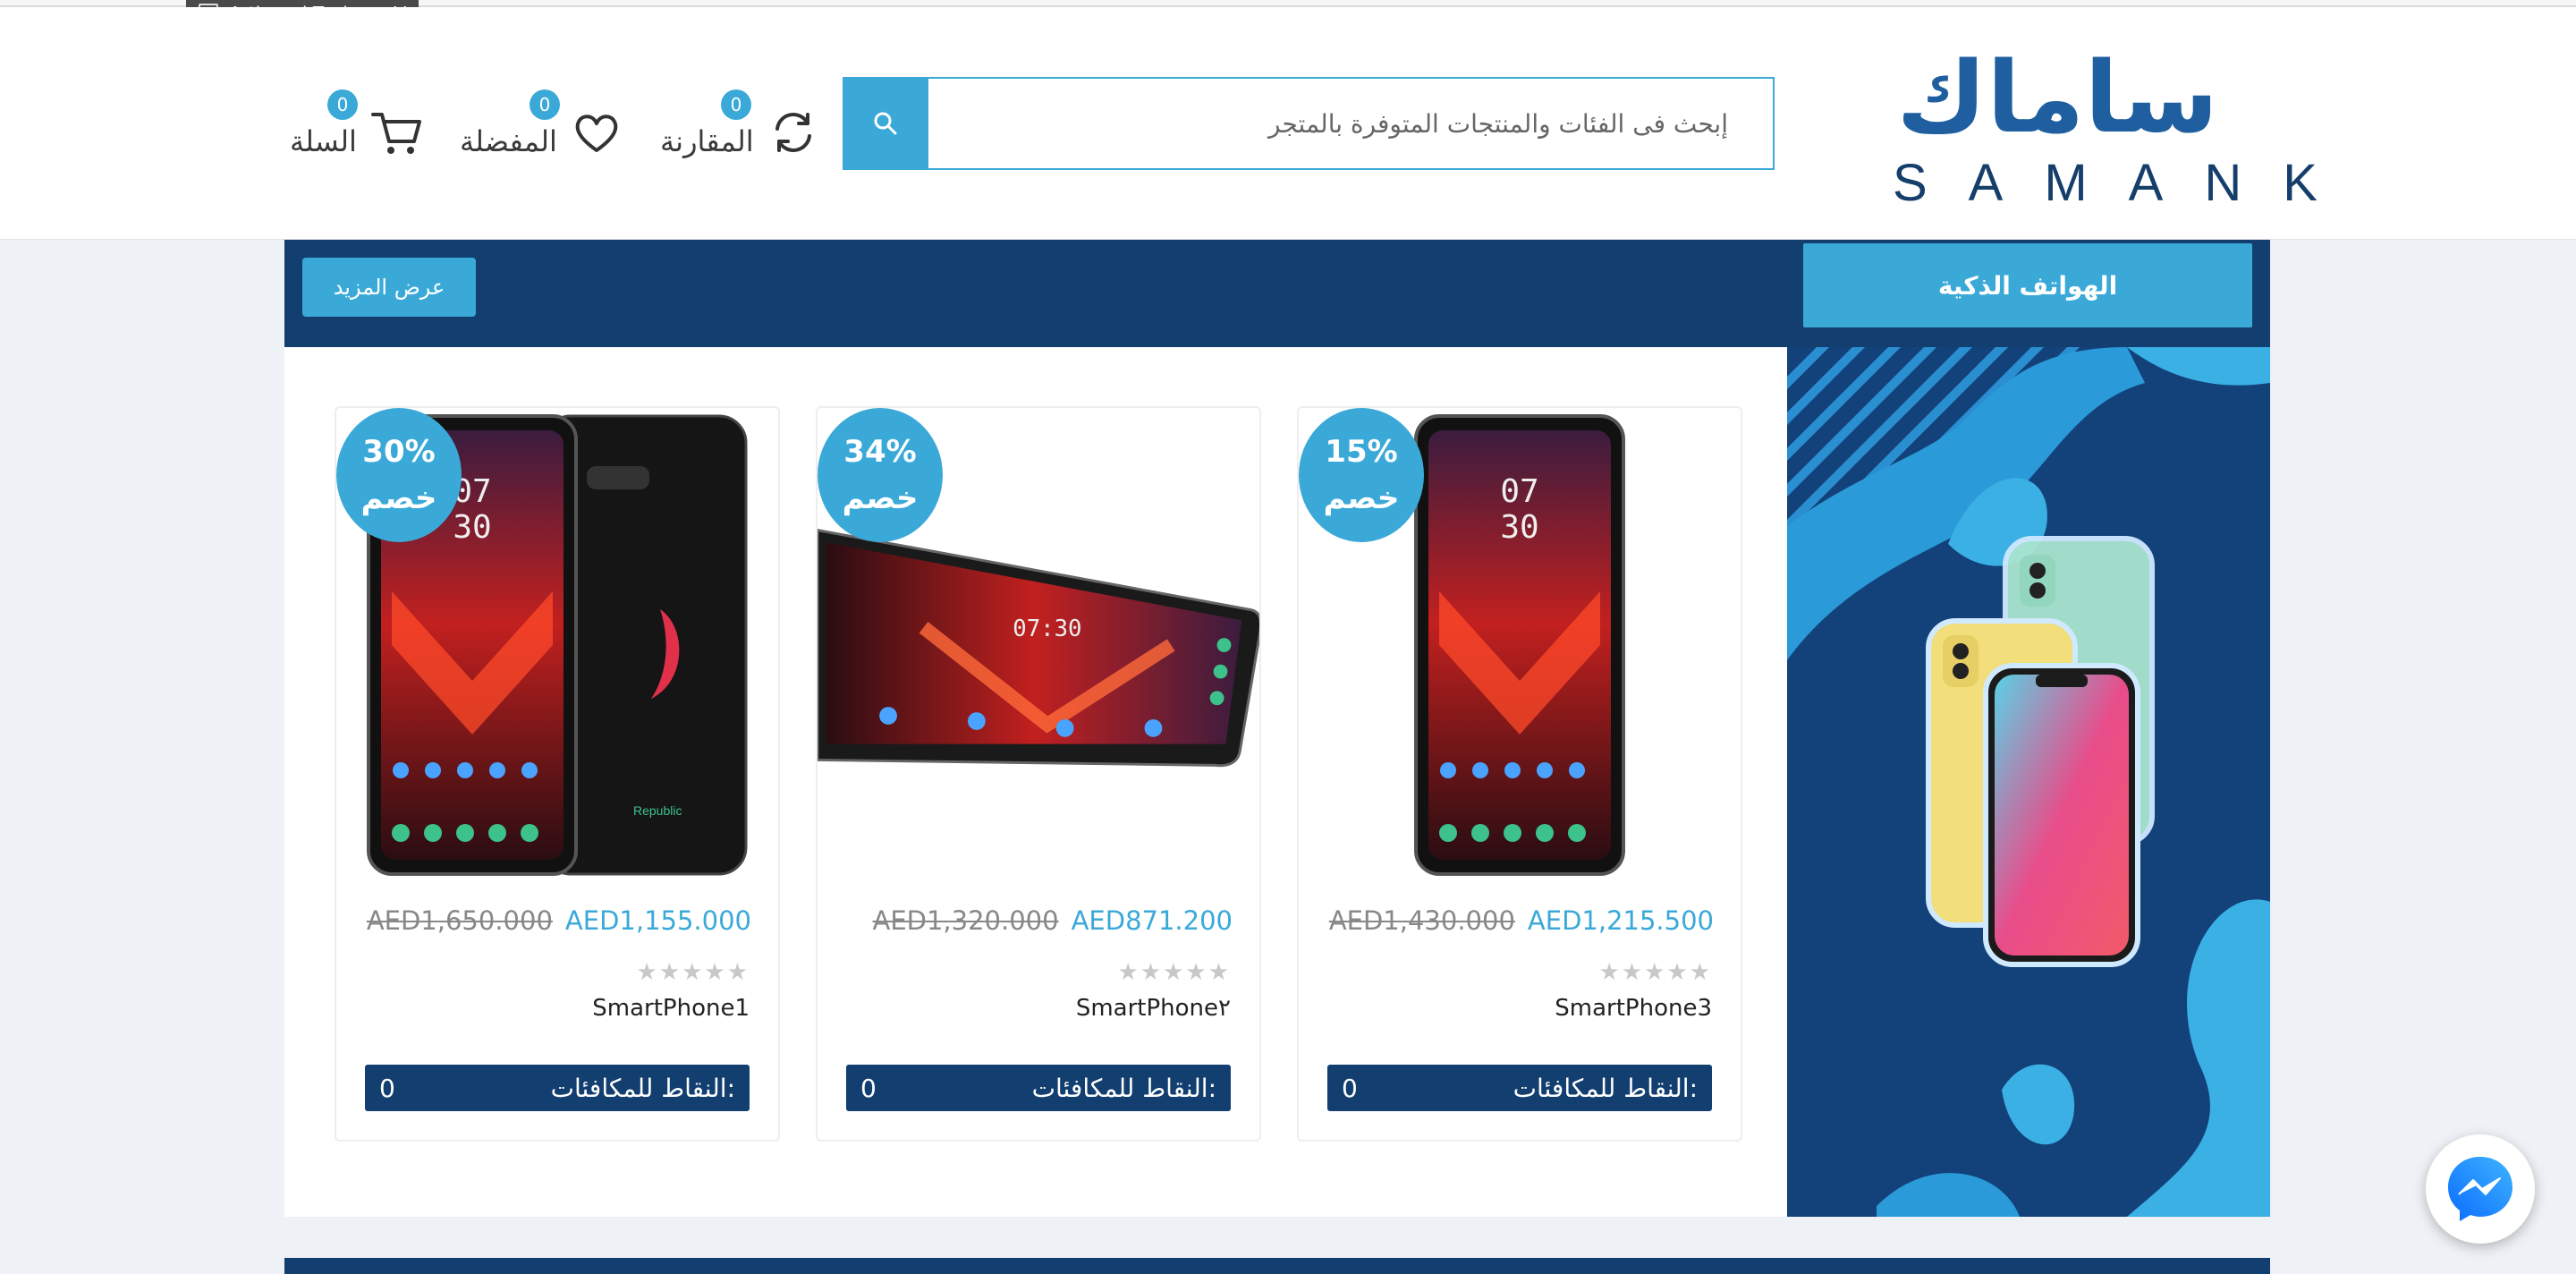 This screenshot has height=1274, width=2576. I want to click on price-row: AED1,430.000 AED1,215.500, so click(1521, 920).